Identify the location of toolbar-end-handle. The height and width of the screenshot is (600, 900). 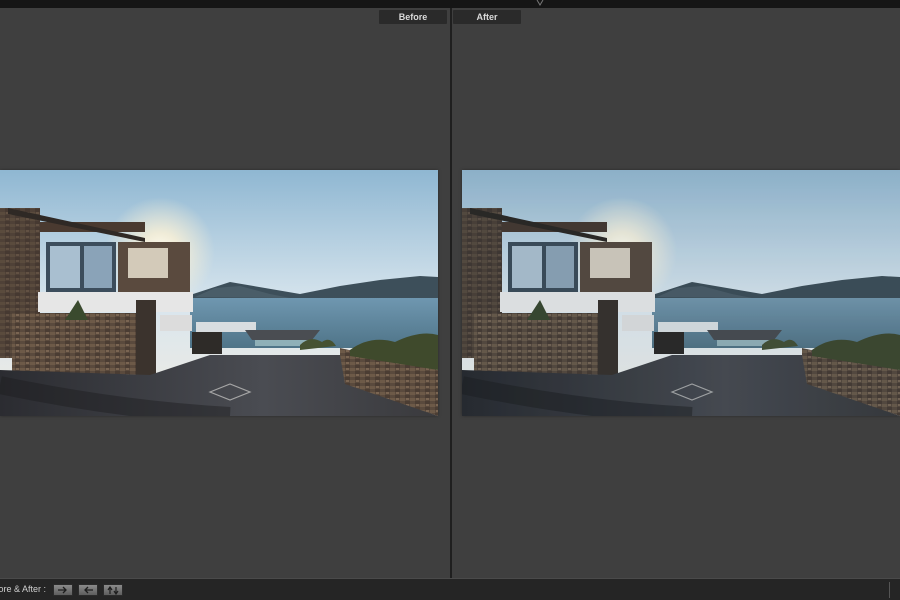
(894, 590).